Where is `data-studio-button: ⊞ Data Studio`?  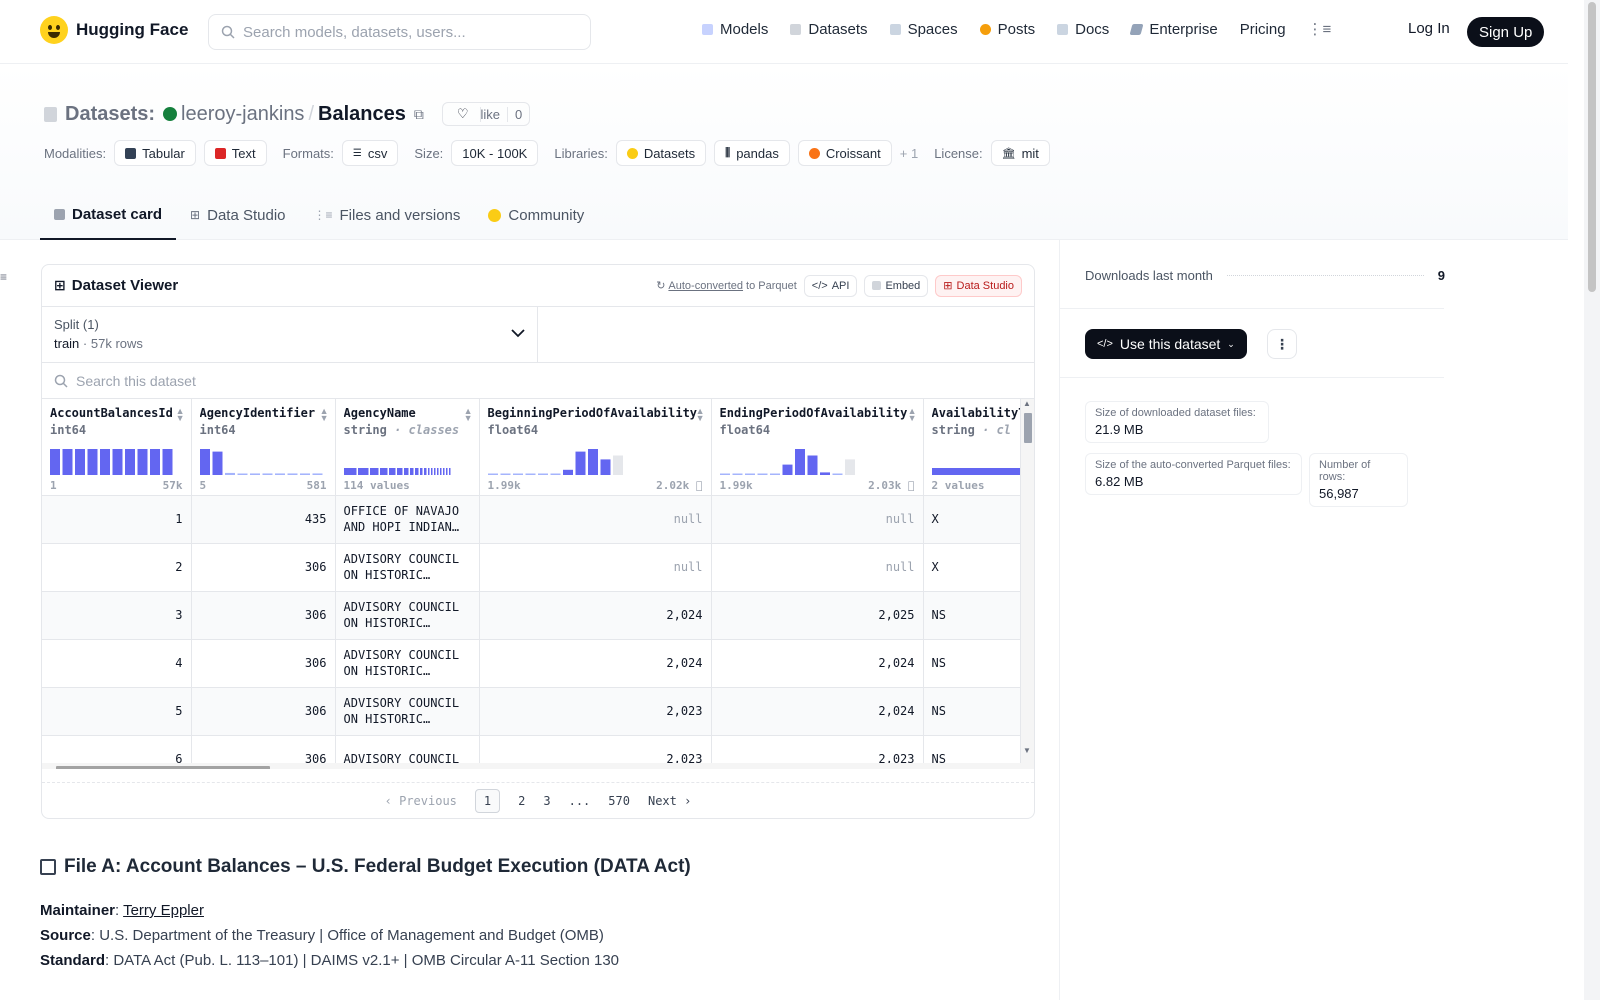 data-studio-button: ⊞ Data Studio is located at coordinates (978, 285).